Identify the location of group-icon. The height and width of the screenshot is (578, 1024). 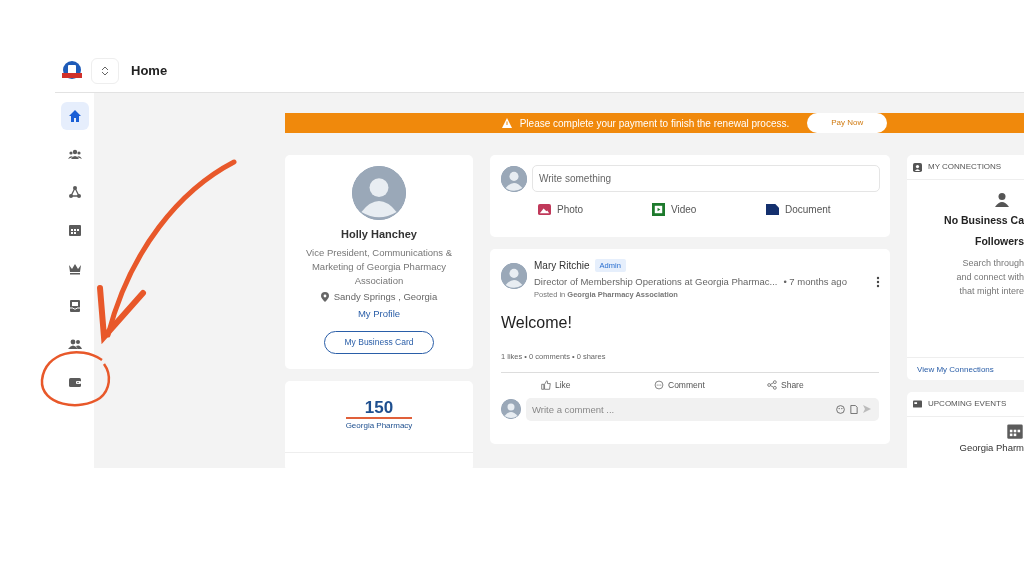
(74, 154).